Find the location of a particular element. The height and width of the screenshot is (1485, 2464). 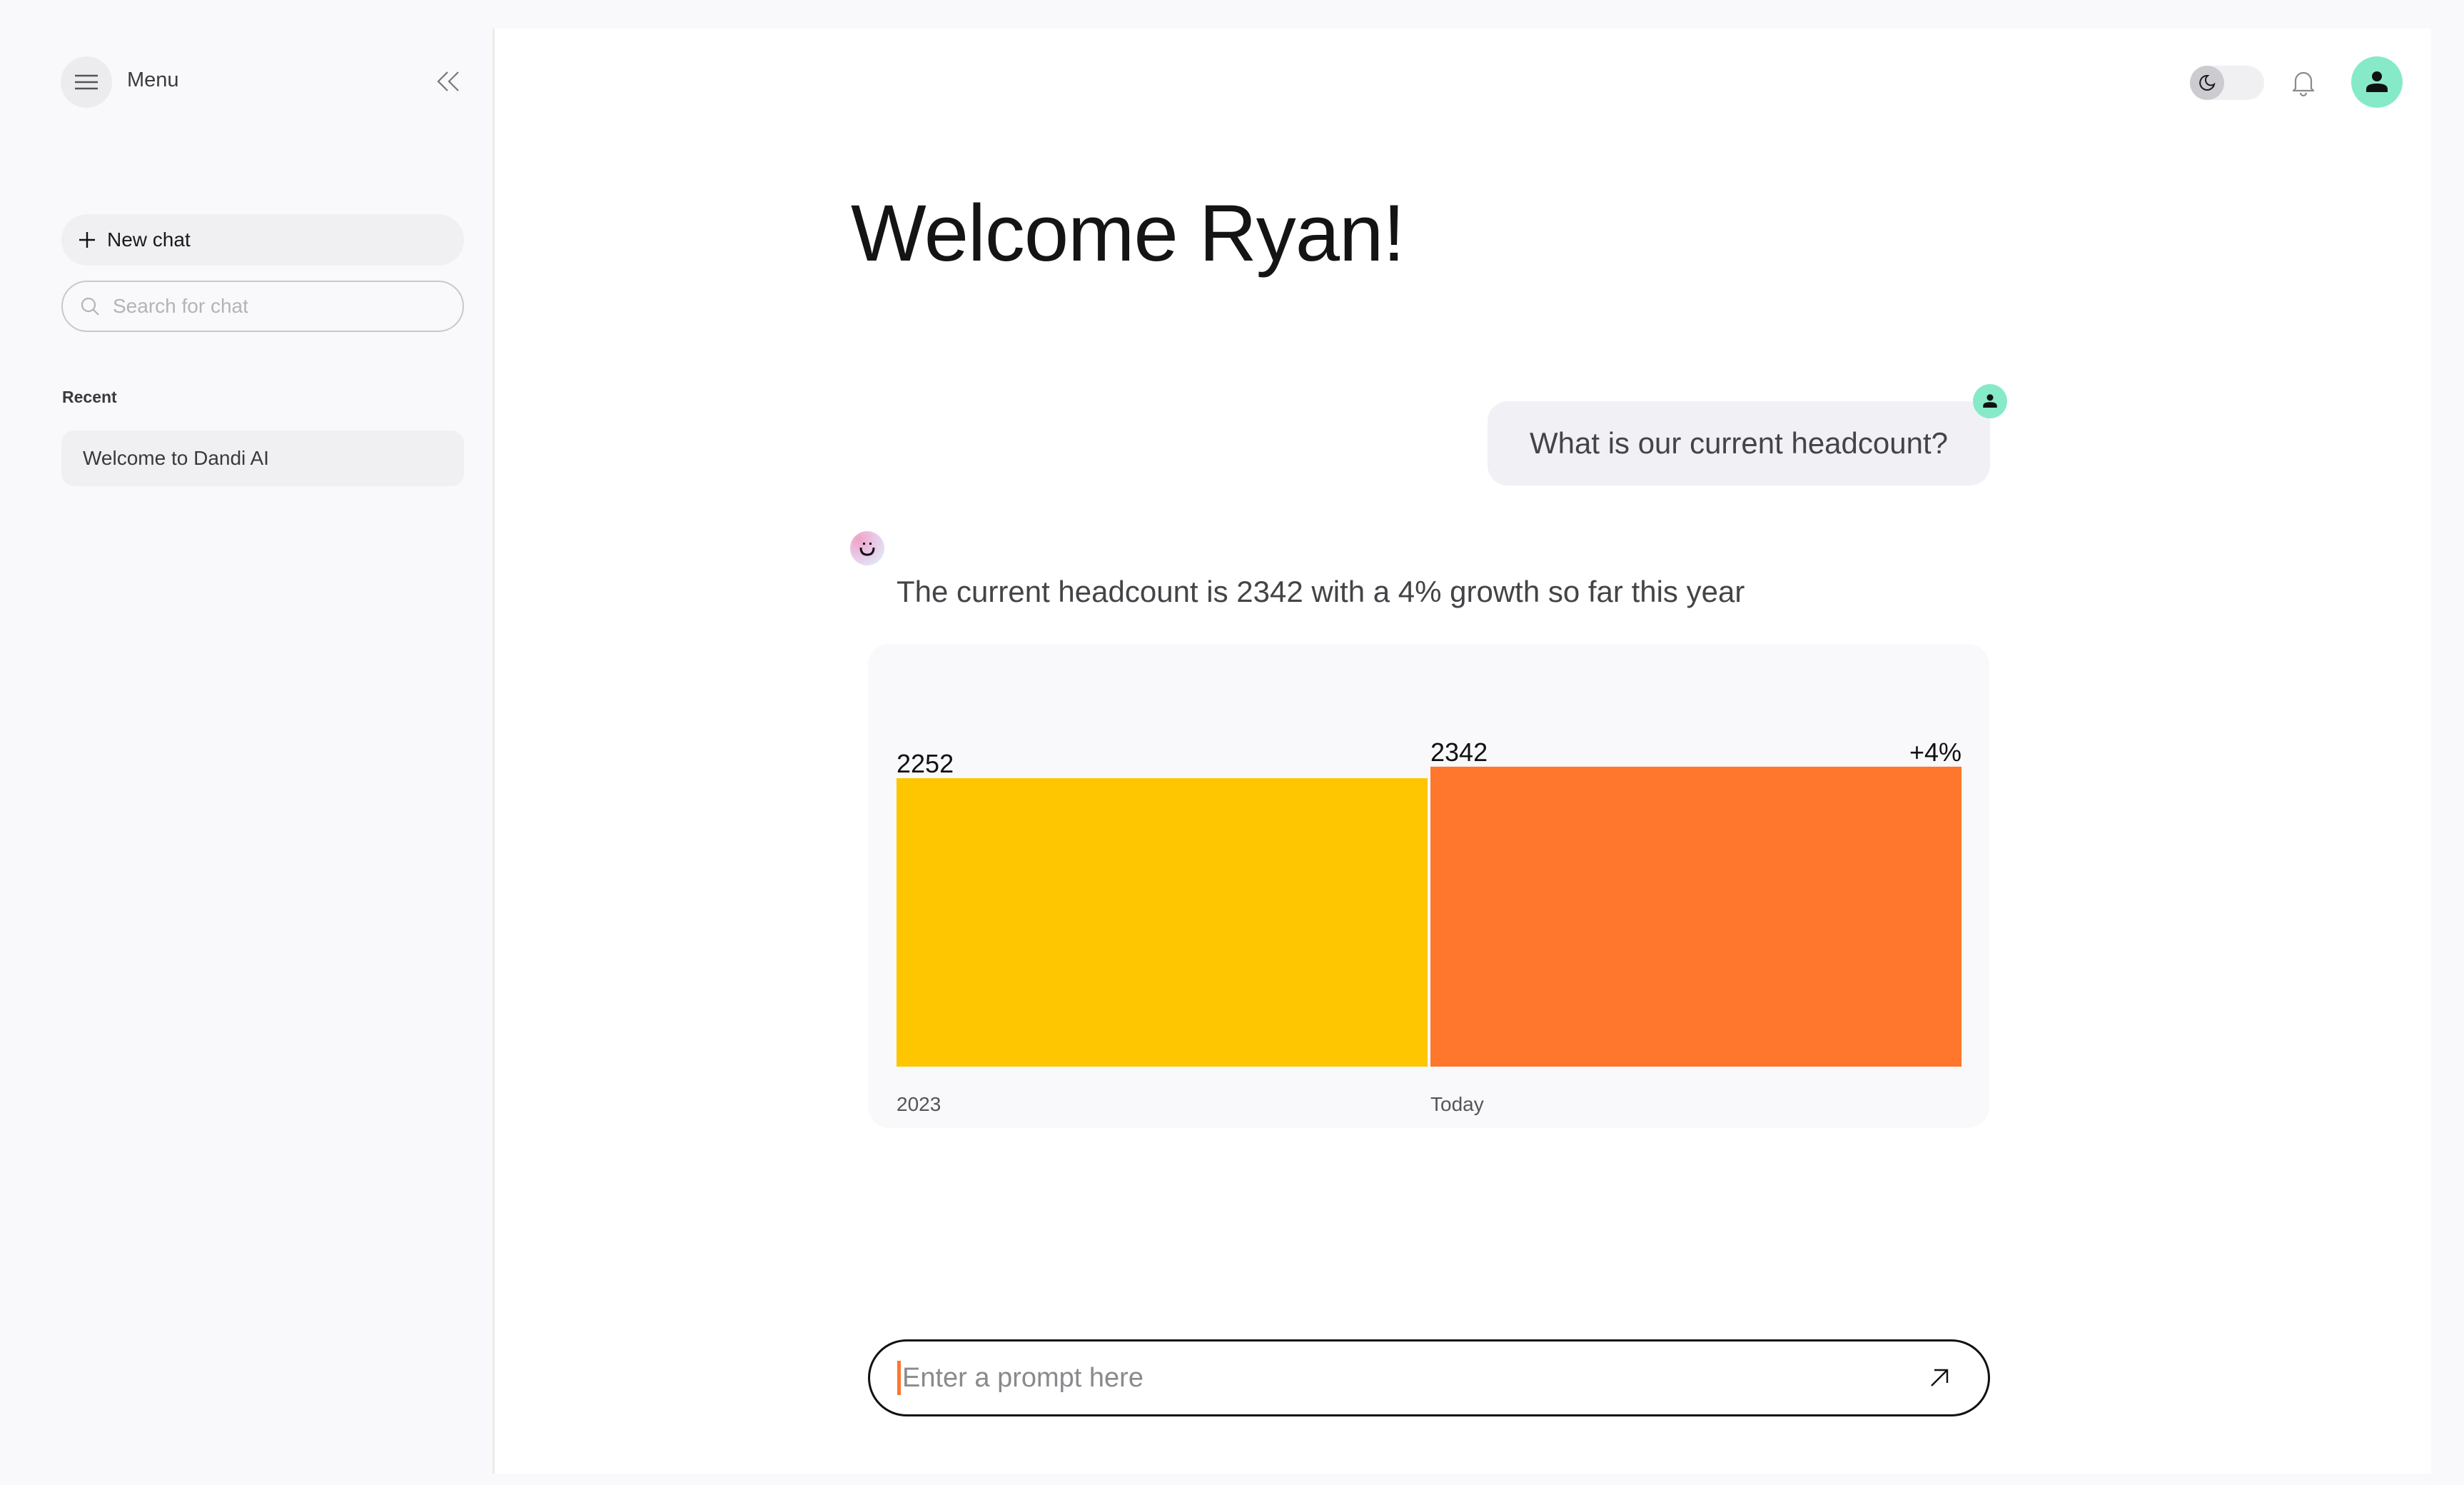

assistant-avatar is located at coordinates (867, 548).